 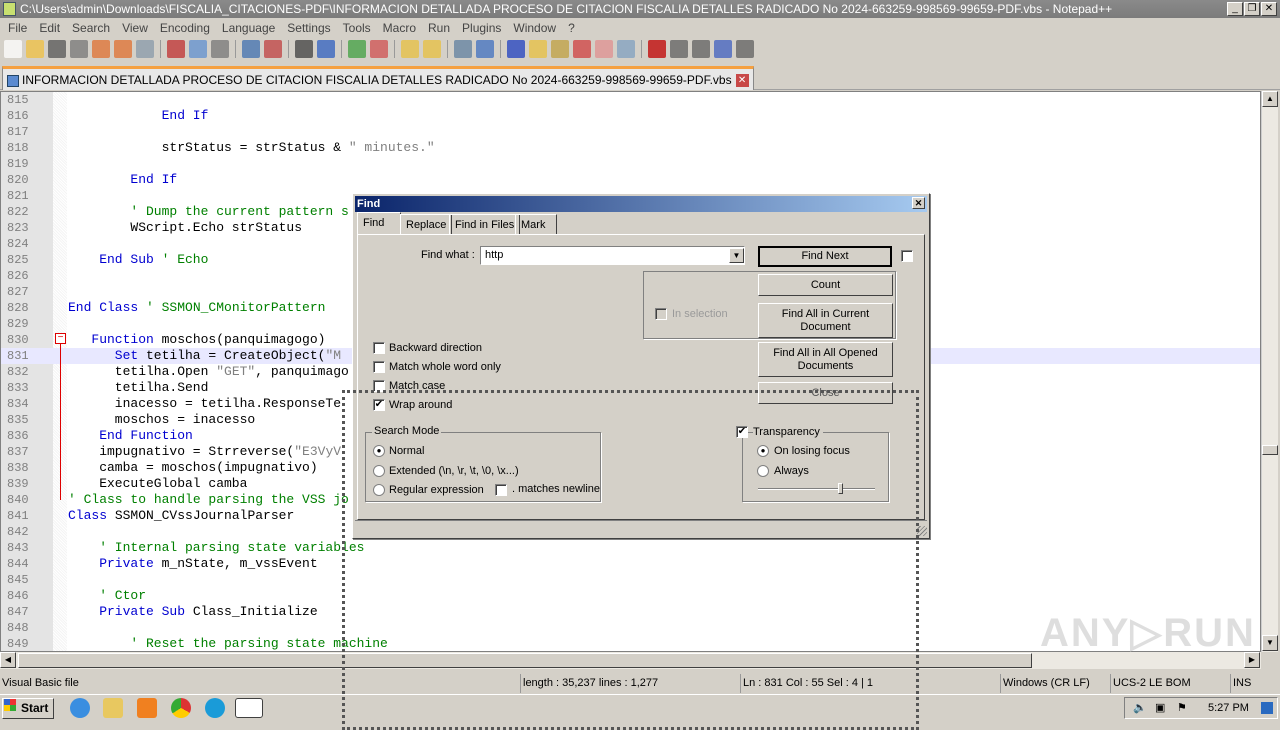 What do you see at coordinates (60, 338) in the screenshot?
I see `fold-collapse-icon: −` at bounding box center [60, 338].